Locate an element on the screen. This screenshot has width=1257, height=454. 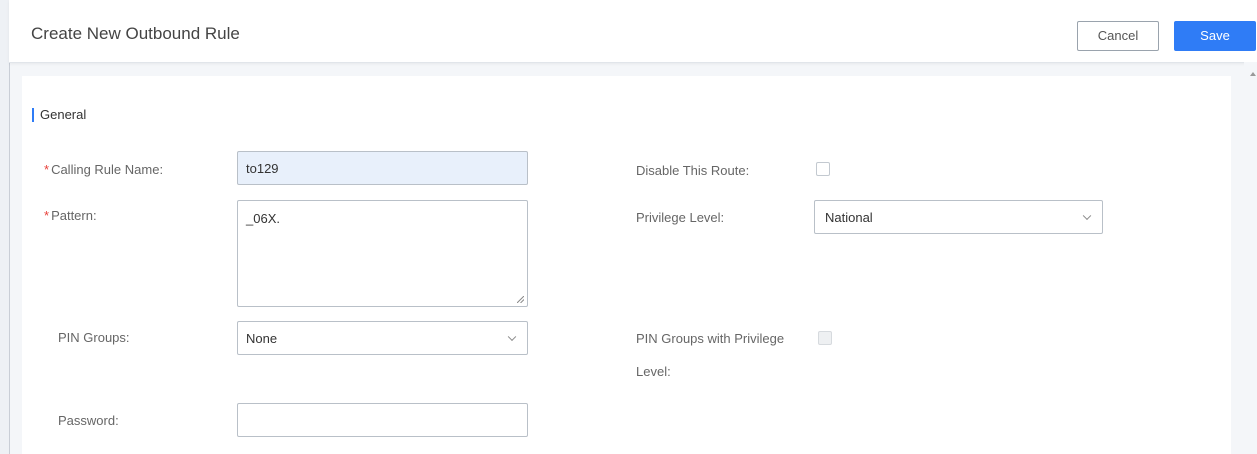
disable-route-checkbox is located at coordinates (823, 169).